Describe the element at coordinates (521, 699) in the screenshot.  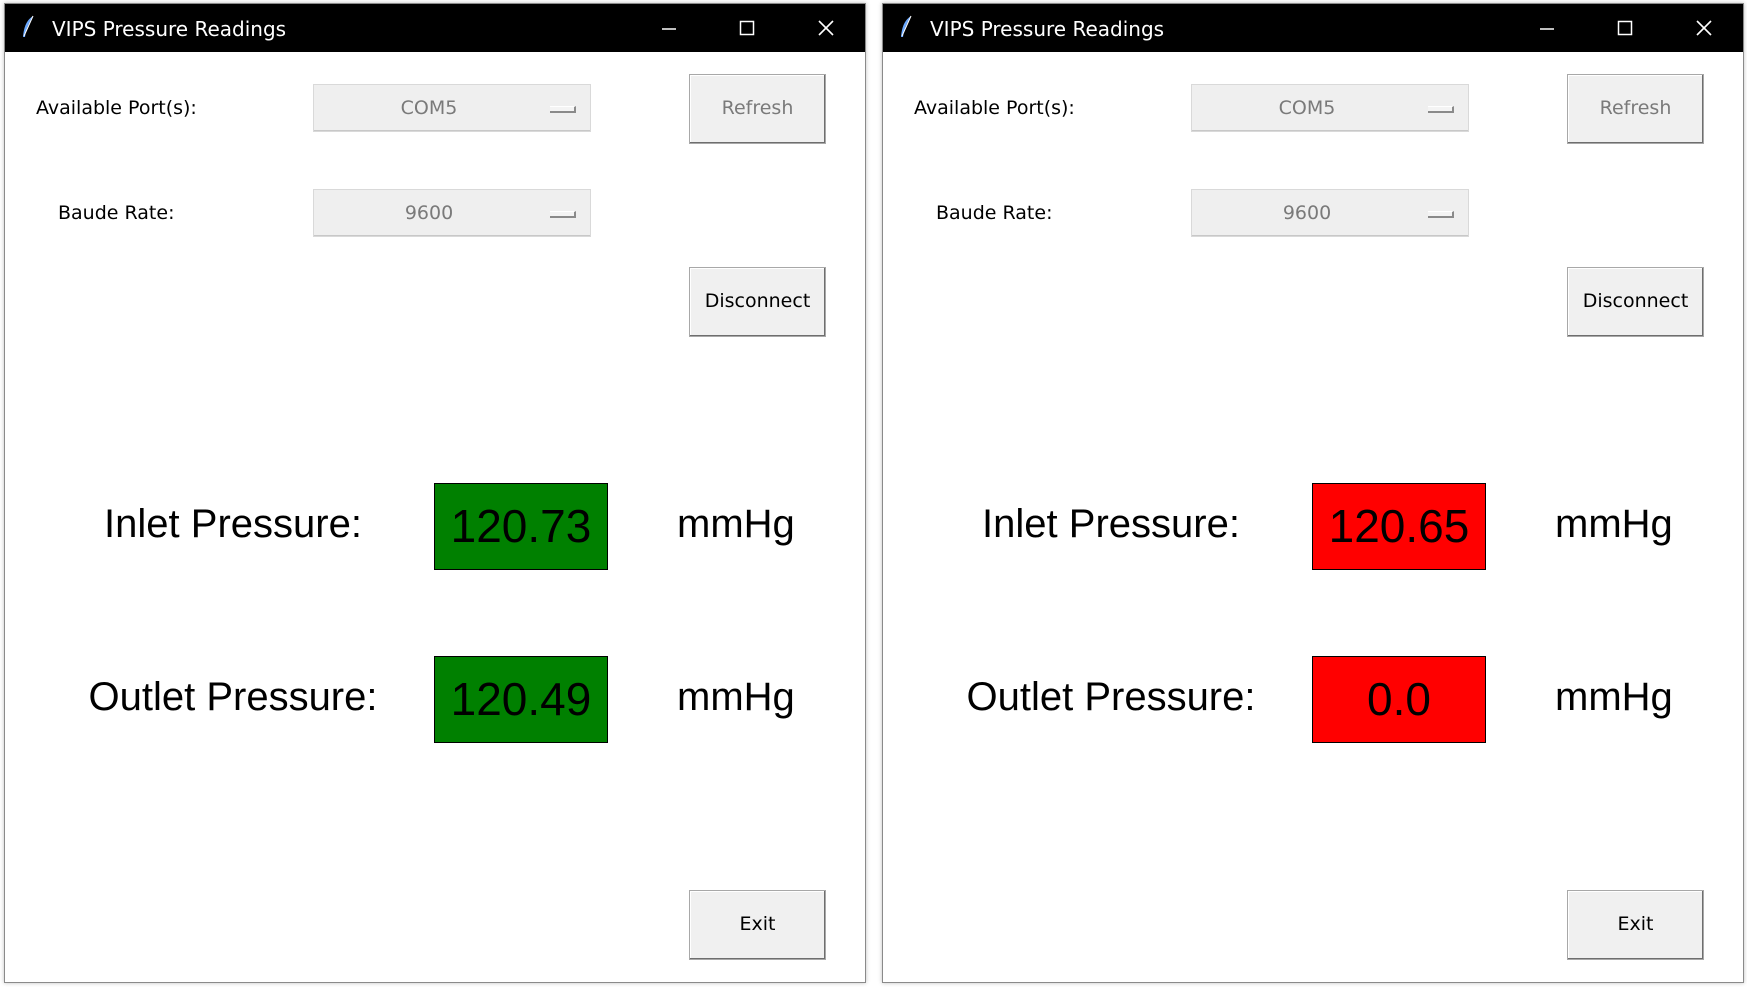
I see `outlet-pressure-value: 120.49` at that location.